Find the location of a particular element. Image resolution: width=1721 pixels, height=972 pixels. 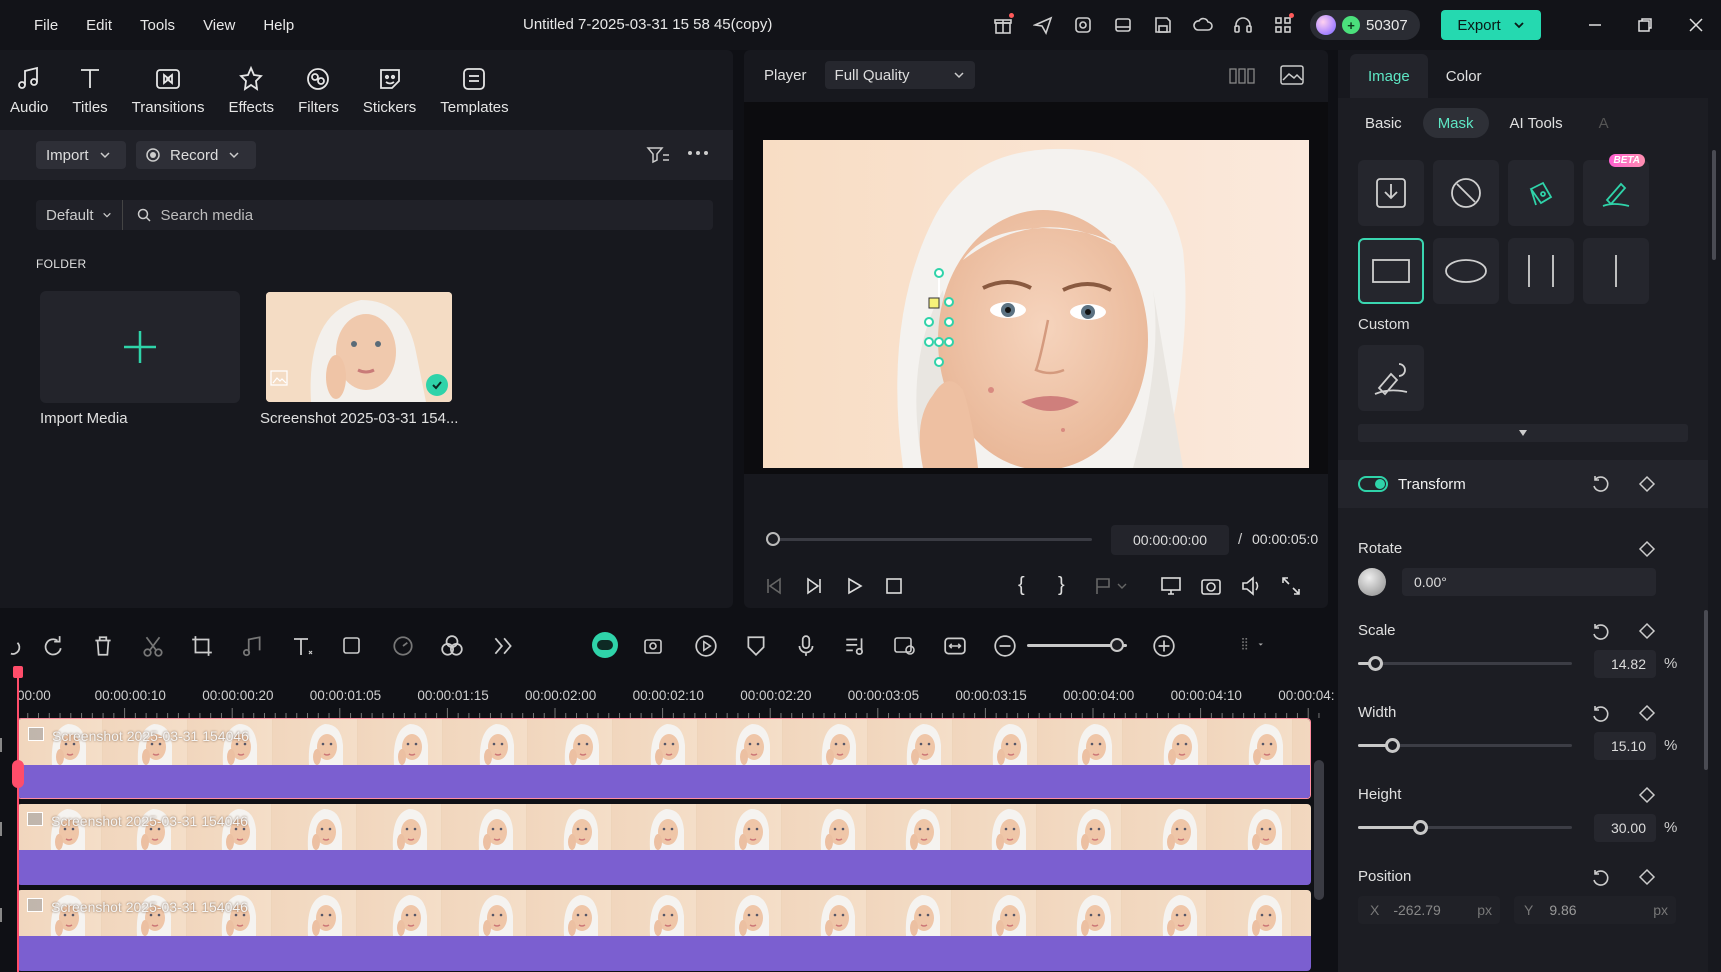

snapshot-view-icon is located at coordinates (1292, 75).